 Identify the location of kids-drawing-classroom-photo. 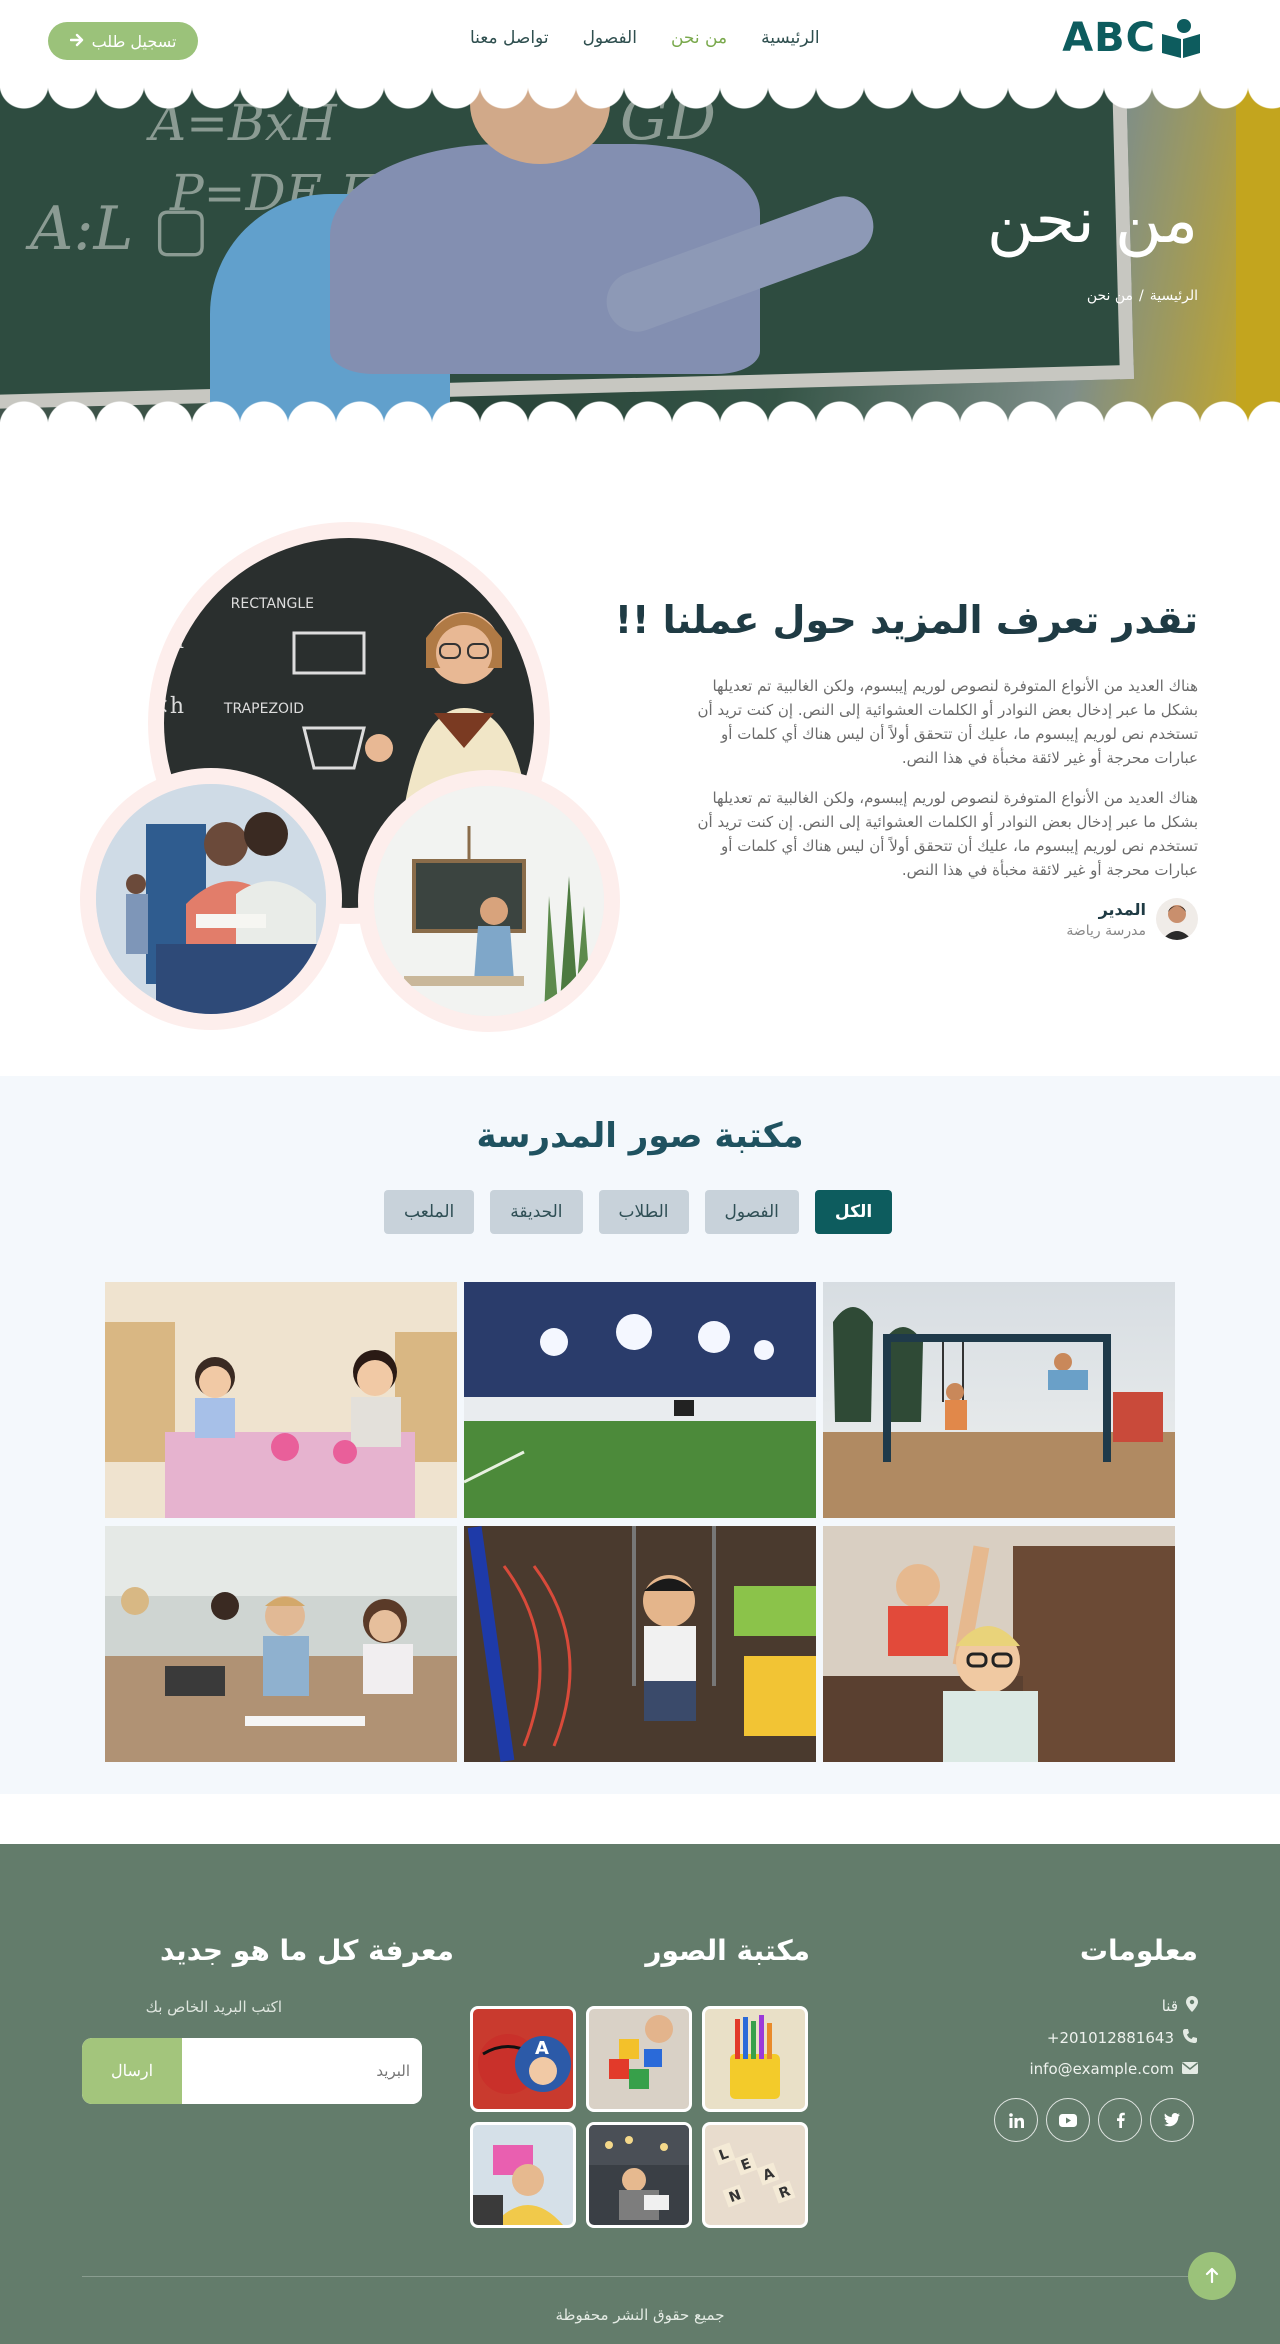
(281, 1644).